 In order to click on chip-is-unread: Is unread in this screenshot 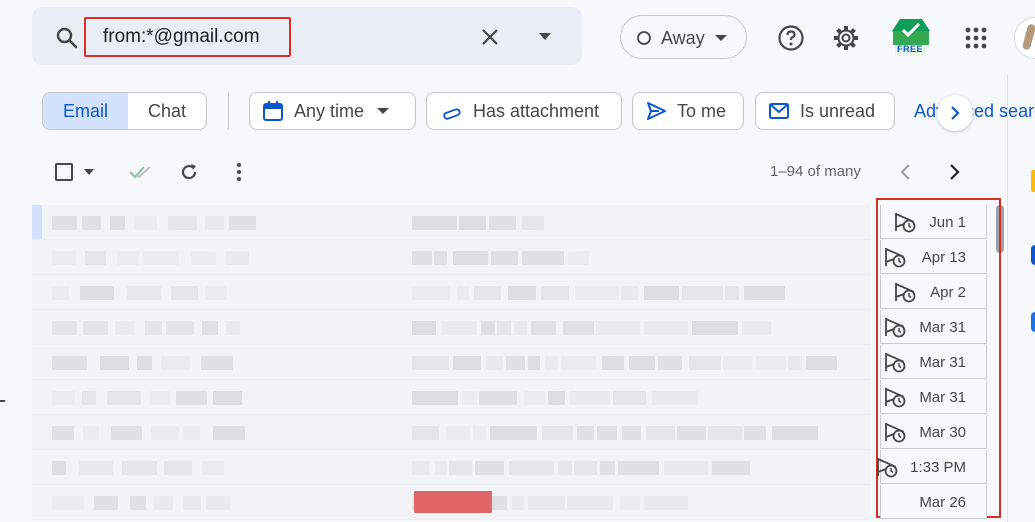, I will do `click(825, 111)`.